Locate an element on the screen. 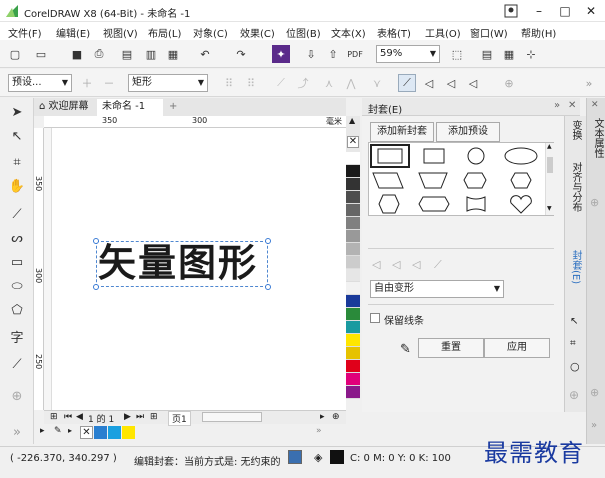 The width and height of the screenshot is (605, 478). freehand-tool-icon: ⟋ is located at coordinates (17, 215).